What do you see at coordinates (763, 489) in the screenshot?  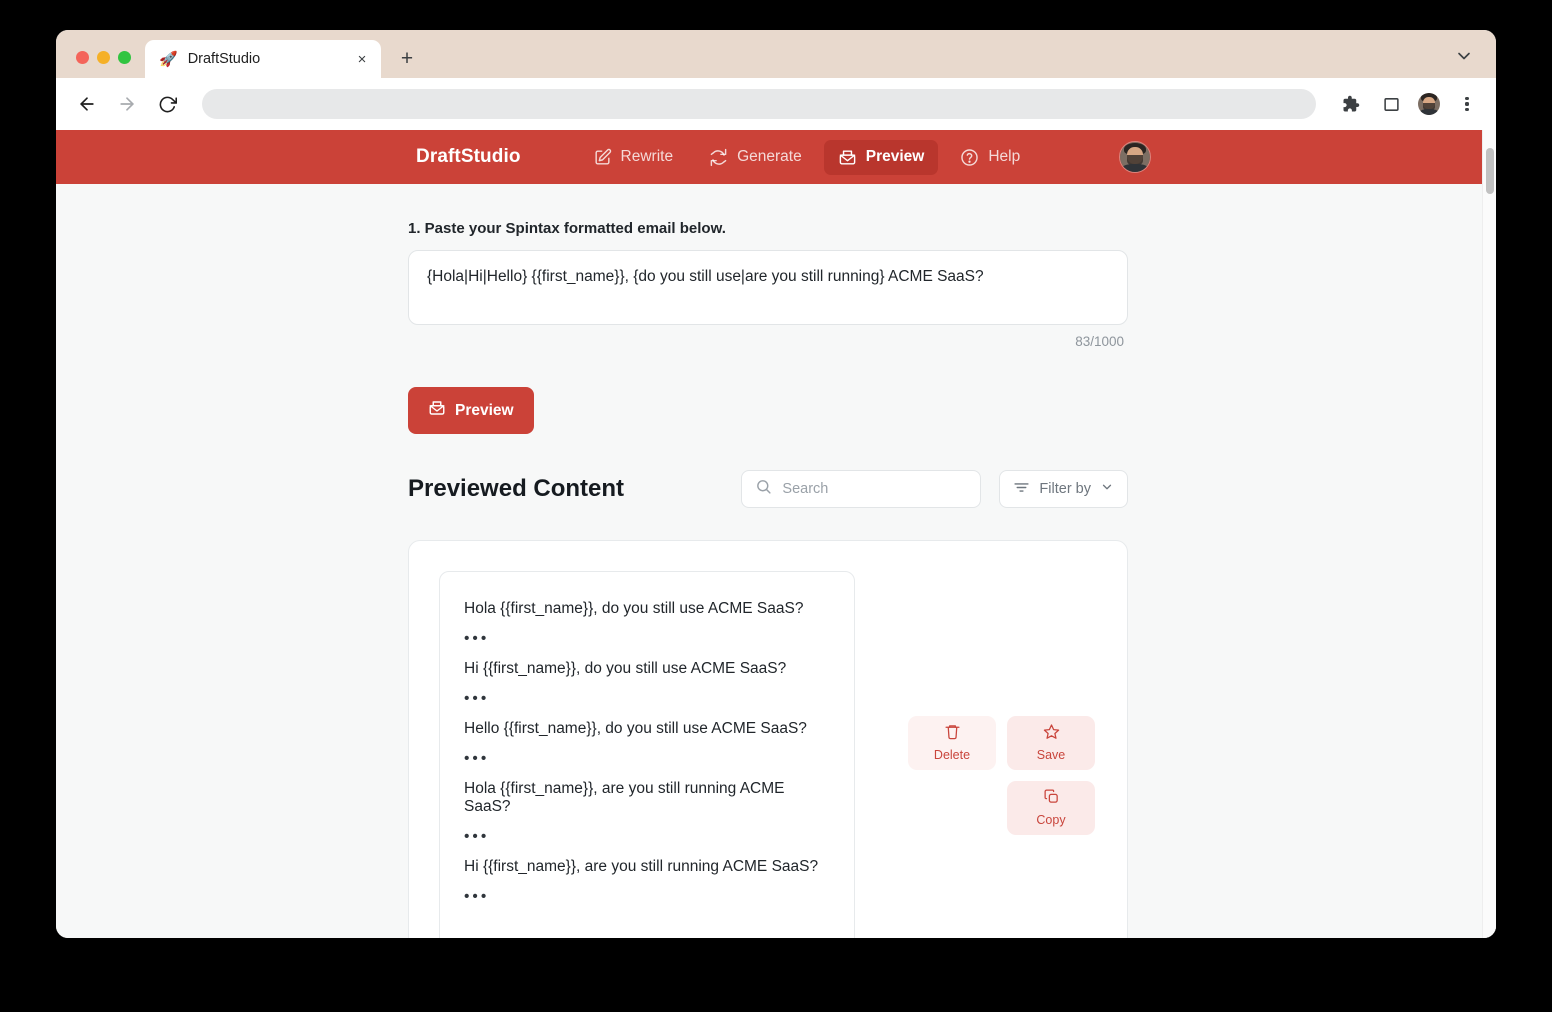 I see `search-icon` at bounding box center [763, 489].